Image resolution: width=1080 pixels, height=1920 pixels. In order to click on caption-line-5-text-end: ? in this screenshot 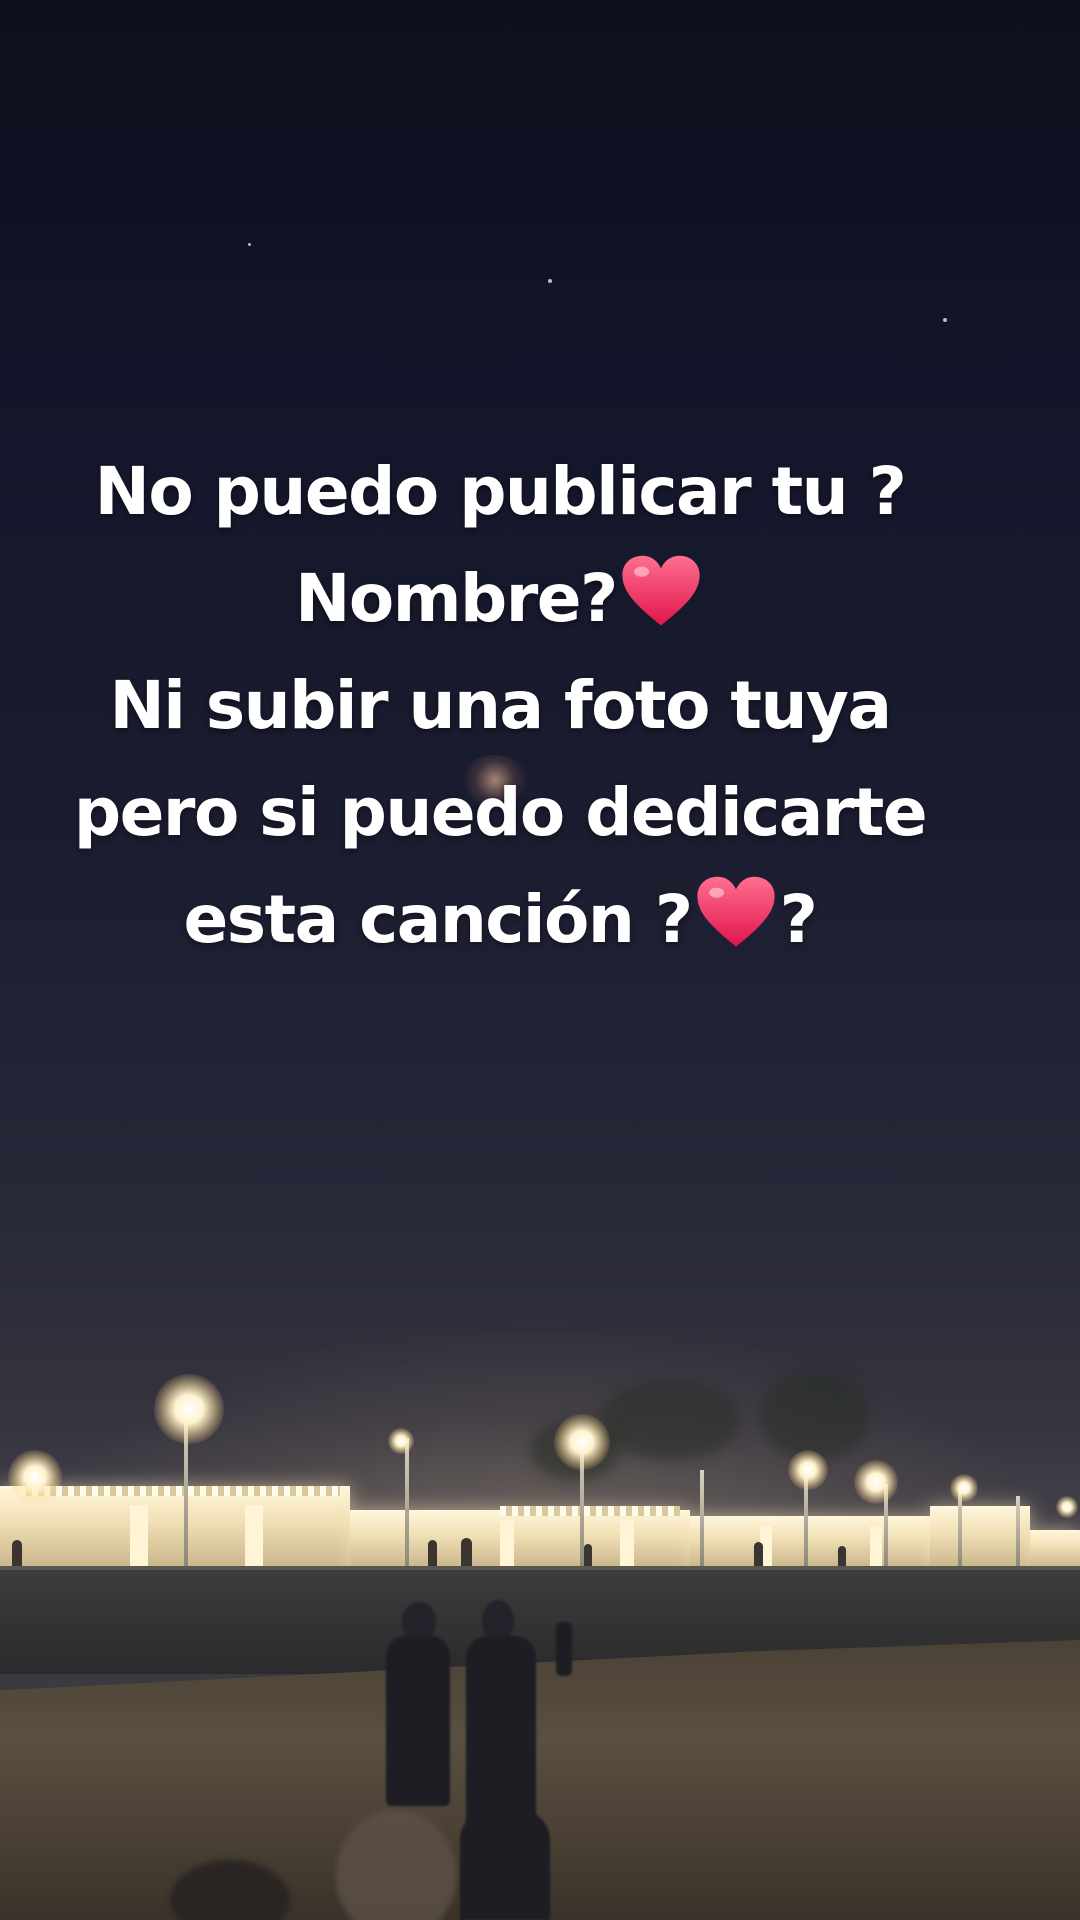, I will do `click(798, 919)`.